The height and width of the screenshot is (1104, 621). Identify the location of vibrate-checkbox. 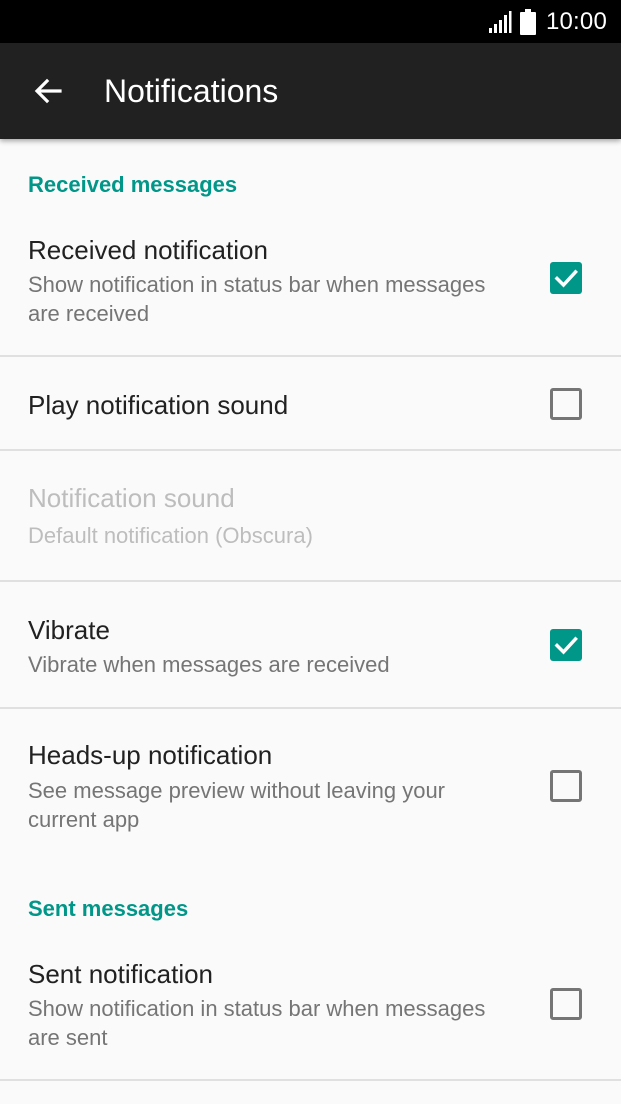
(566, 645).